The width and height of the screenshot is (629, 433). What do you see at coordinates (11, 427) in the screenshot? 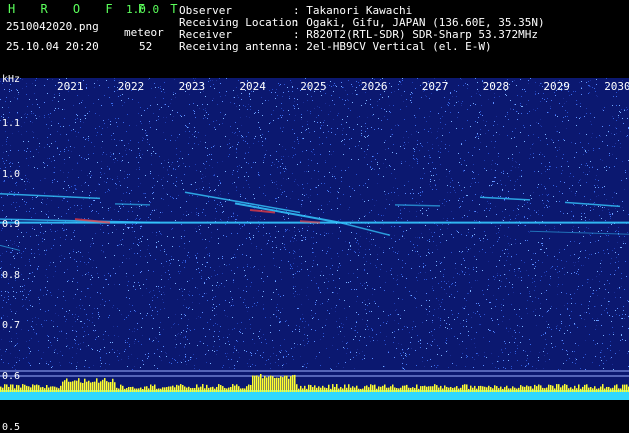
I see `y-tick-label: 0.5` at bounding box center [11, 427].